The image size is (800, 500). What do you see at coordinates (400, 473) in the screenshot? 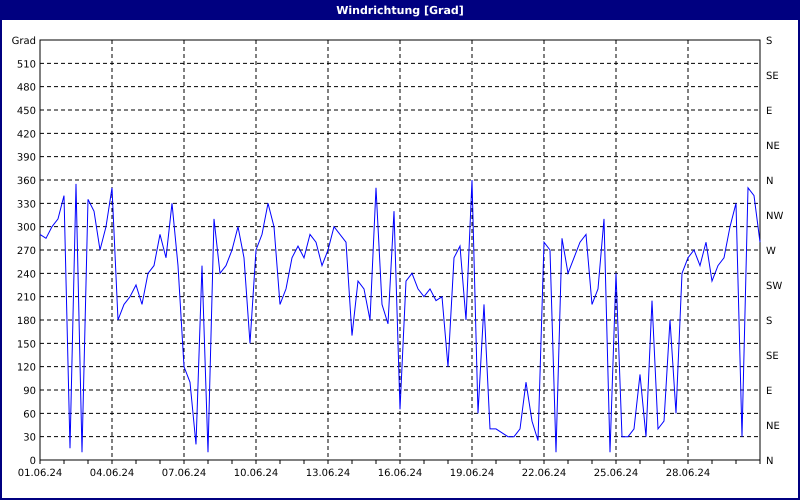
I see `x-axis-label: 16.06.24` at bounding box center [400, 473].